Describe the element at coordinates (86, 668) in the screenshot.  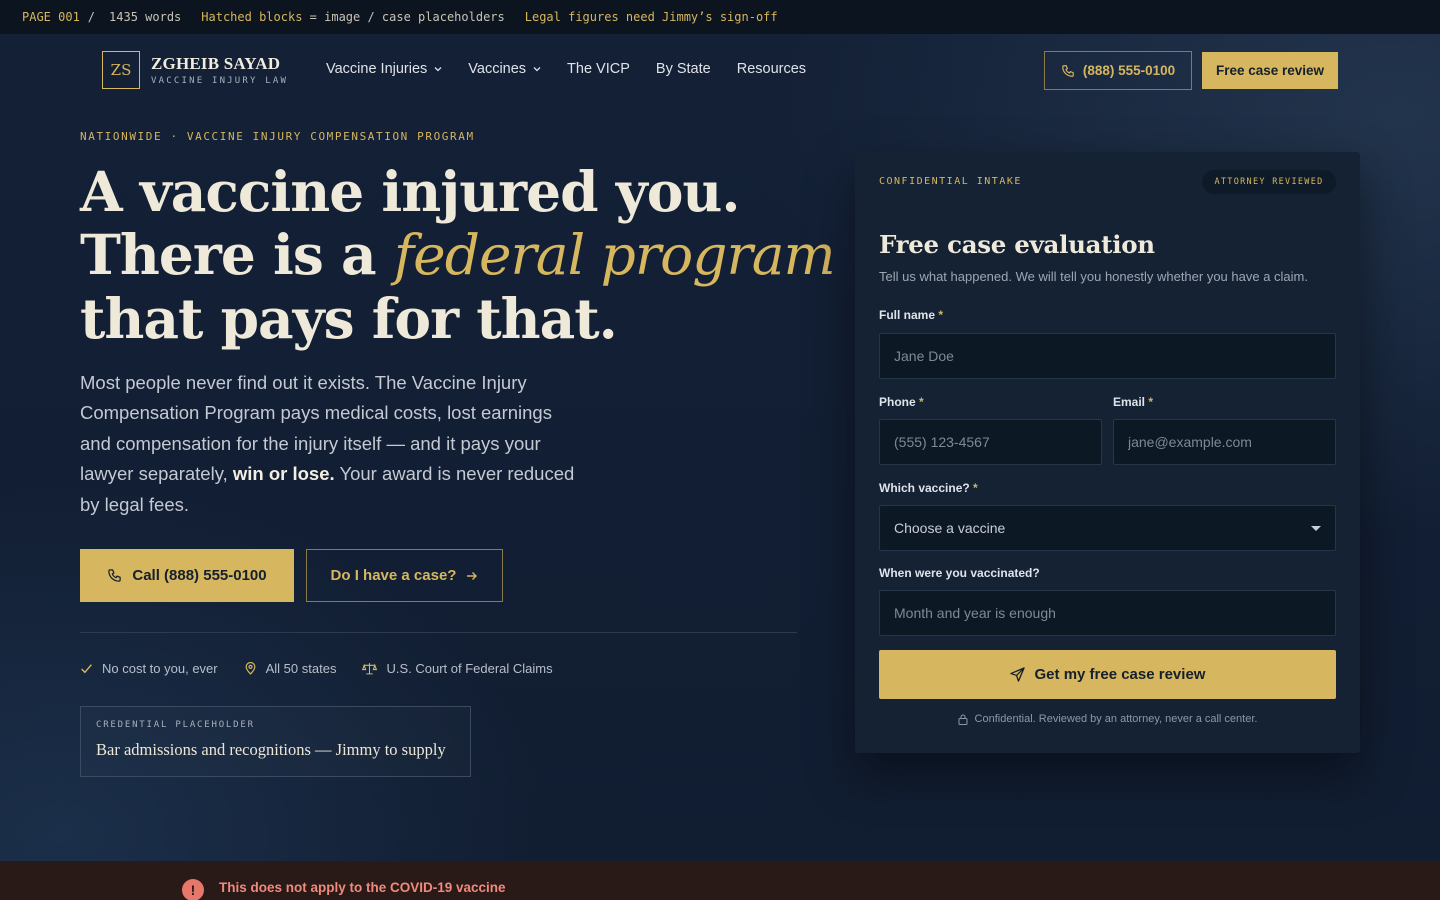
I see `check-icon` at that location.